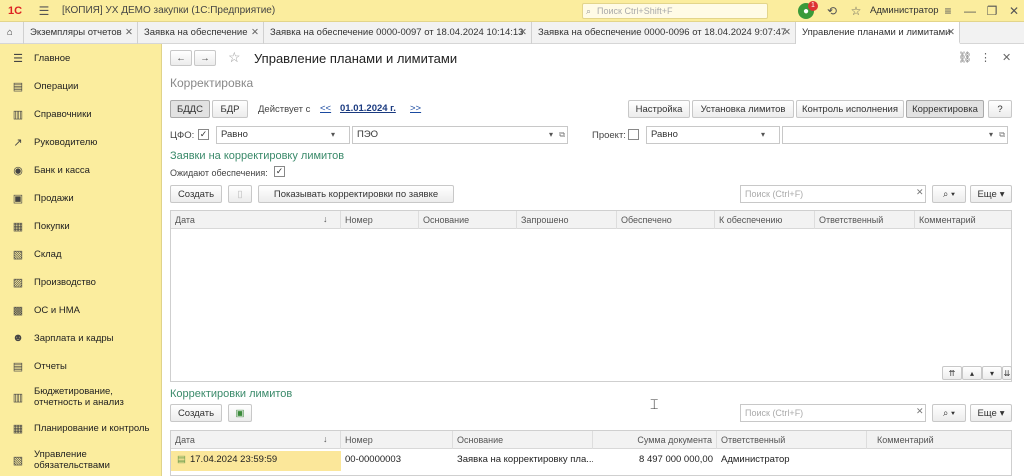 The height and width of the screenshot is (476, 1024). I want to click on requests-more-button: Еще ▾, so click(991, 194).